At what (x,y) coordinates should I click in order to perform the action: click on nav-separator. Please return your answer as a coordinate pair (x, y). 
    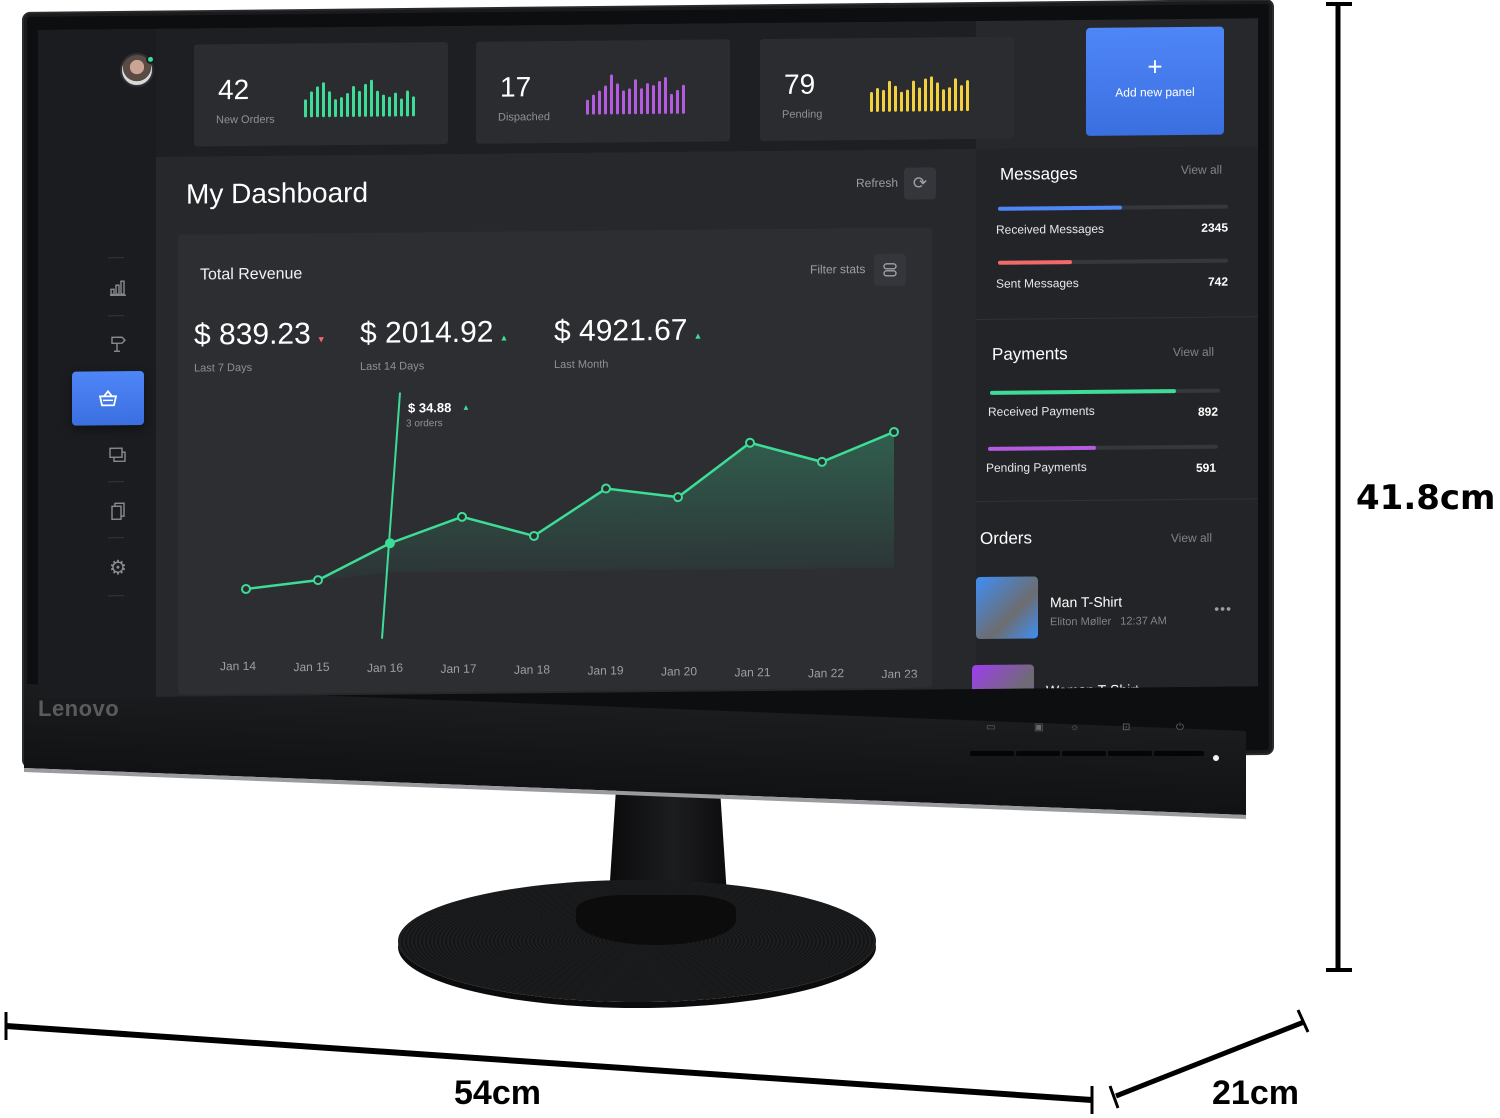
    Looking at the image, I should click on (116, 538).